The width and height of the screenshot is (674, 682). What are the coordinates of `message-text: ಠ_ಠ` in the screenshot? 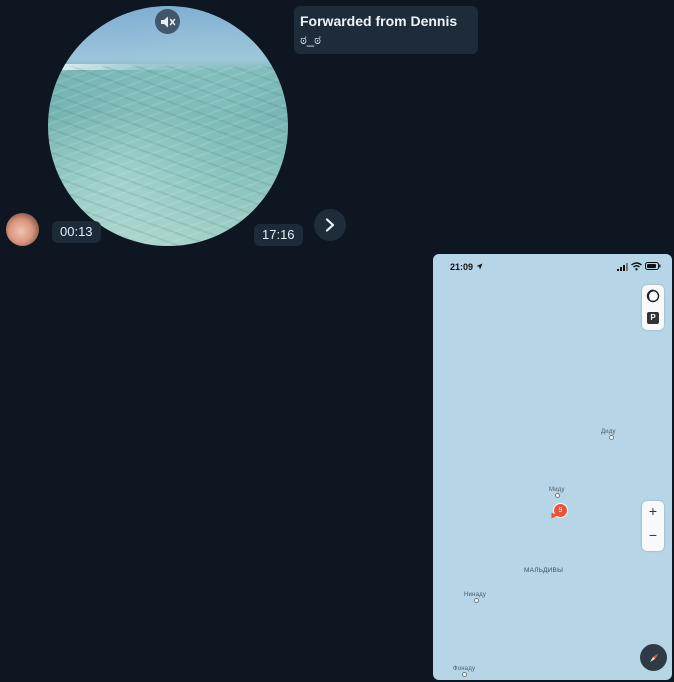 It's located at (310, 39).